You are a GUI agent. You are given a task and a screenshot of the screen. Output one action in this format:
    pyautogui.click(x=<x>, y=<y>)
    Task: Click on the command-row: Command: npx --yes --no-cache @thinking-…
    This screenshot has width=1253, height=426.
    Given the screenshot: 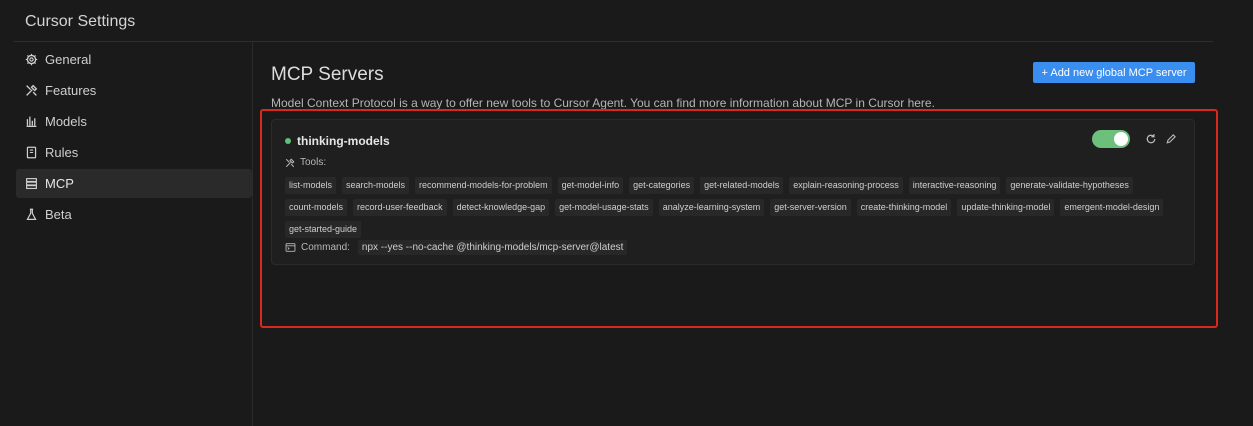 What is the action you would take?
    pyautogui.click(x=456, y=247)
    